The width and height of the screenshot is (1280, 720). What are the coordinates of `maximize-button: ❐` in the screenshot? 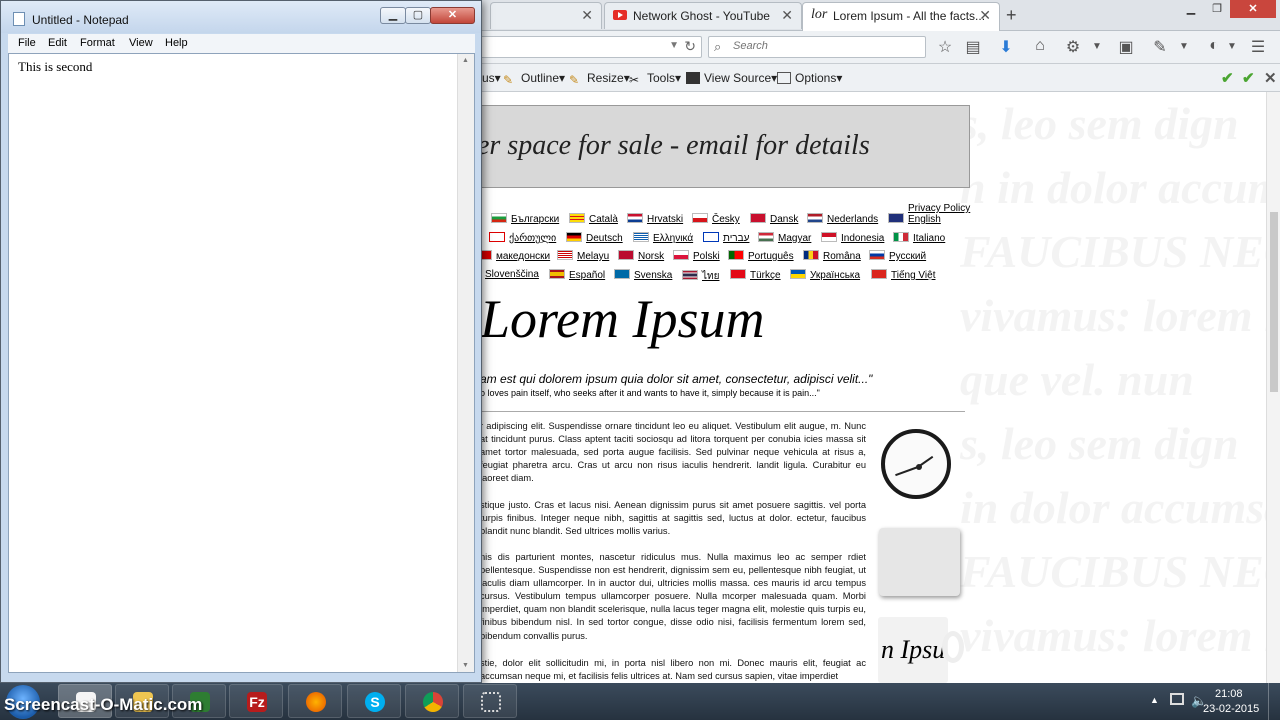 It's located at (1217, 9).